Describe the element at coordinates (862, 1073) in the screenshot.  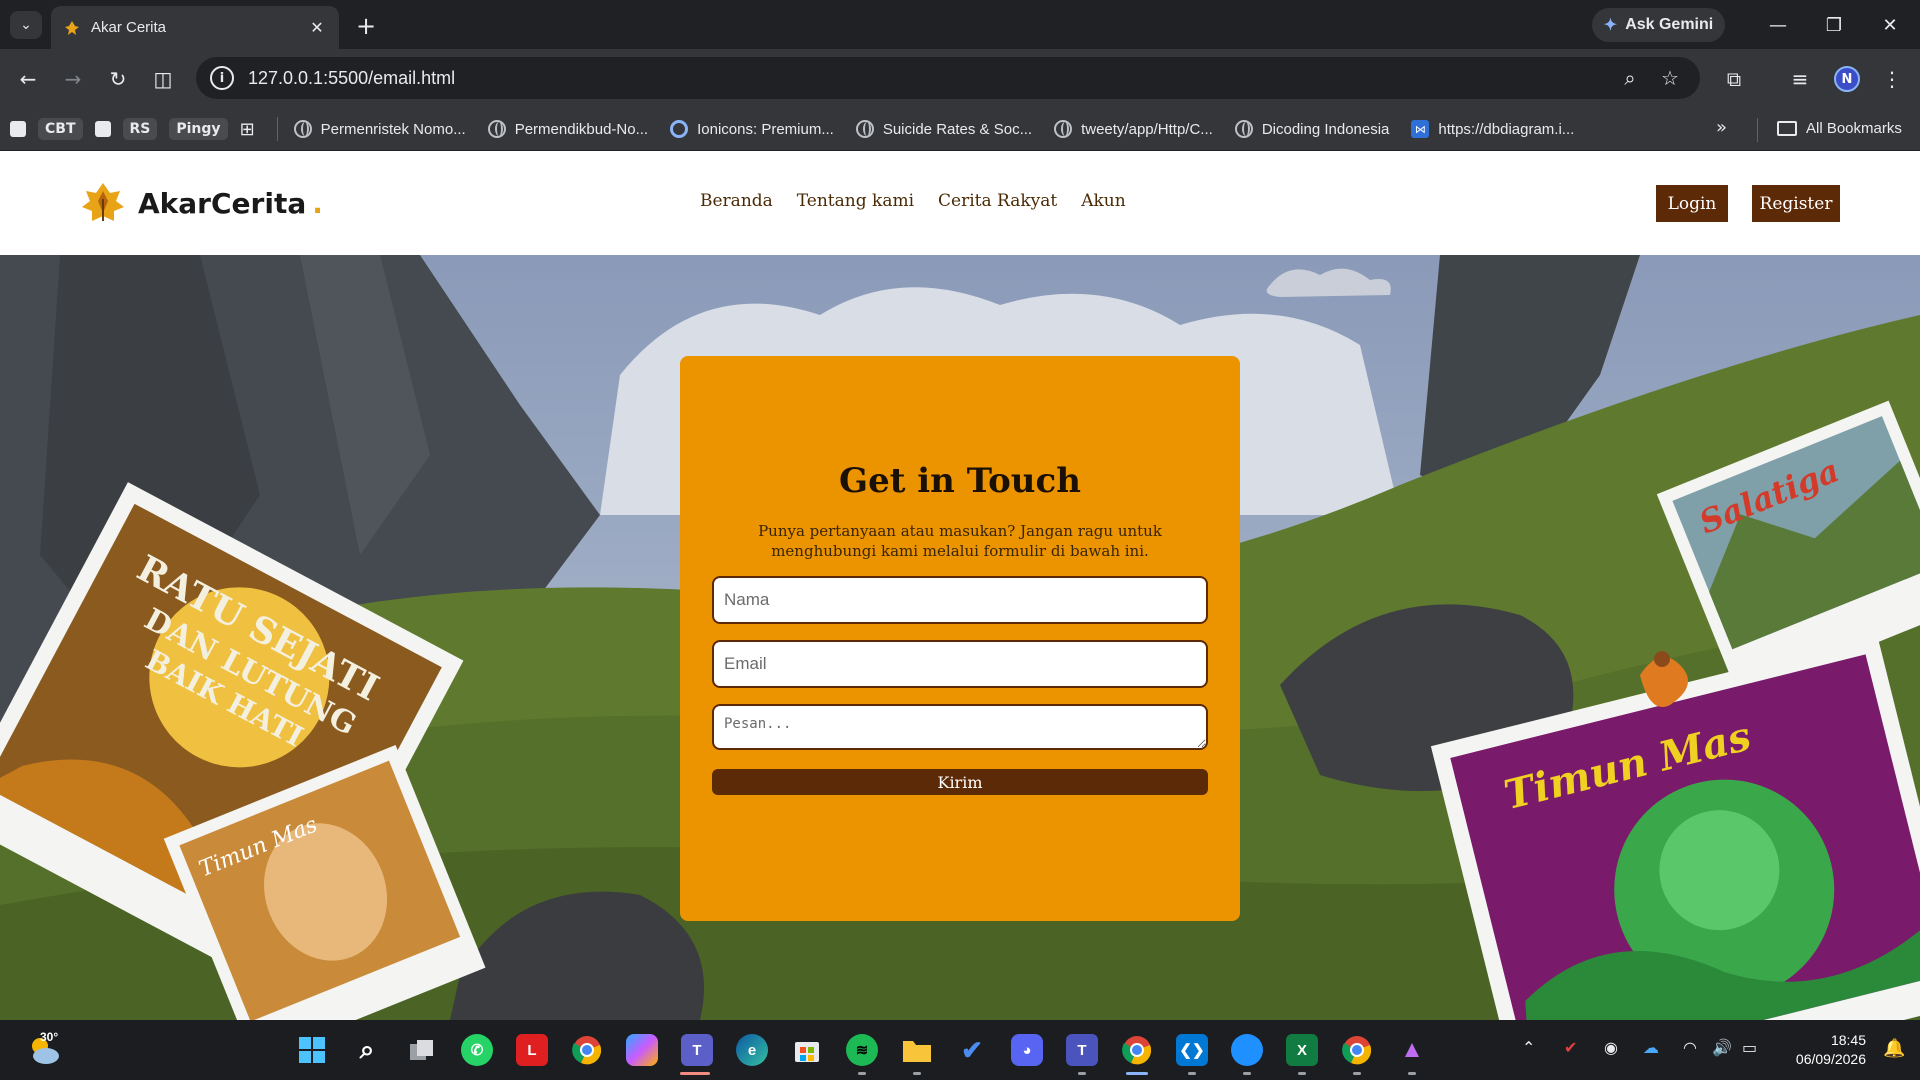
I see `spotify-running-indicator` at that location.